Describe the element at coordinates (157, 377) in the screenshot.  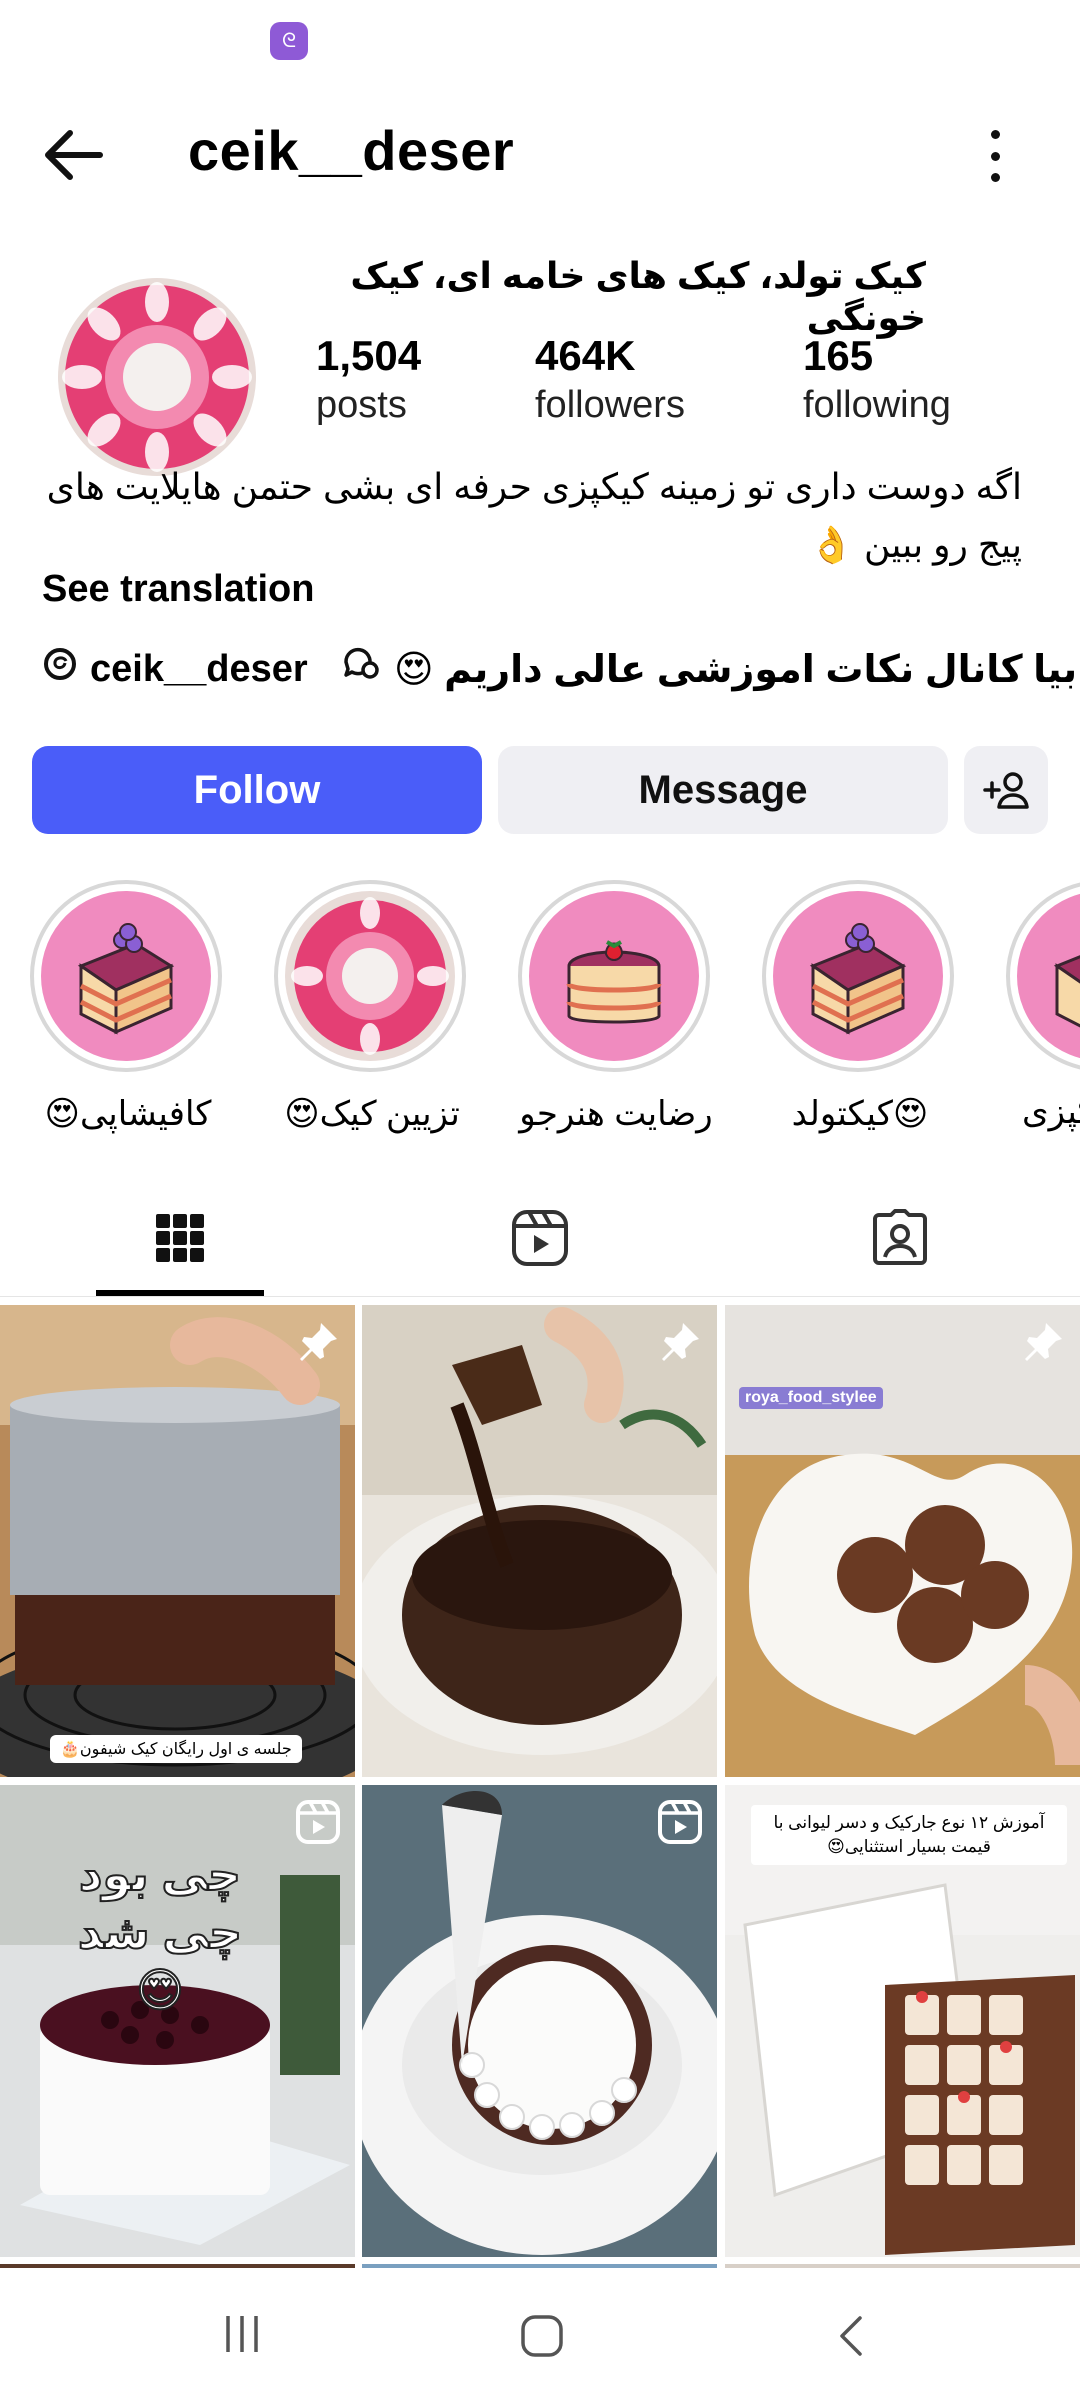
I see `profile-avatar` at that location.